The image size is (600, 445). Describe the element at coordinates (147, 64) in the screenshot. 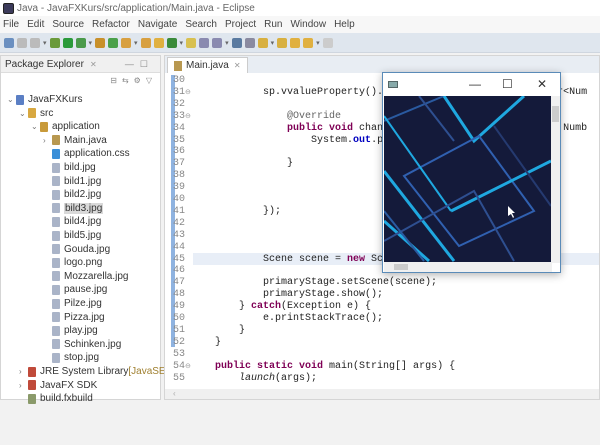

I see `maximize-icon: ☐` at that location.